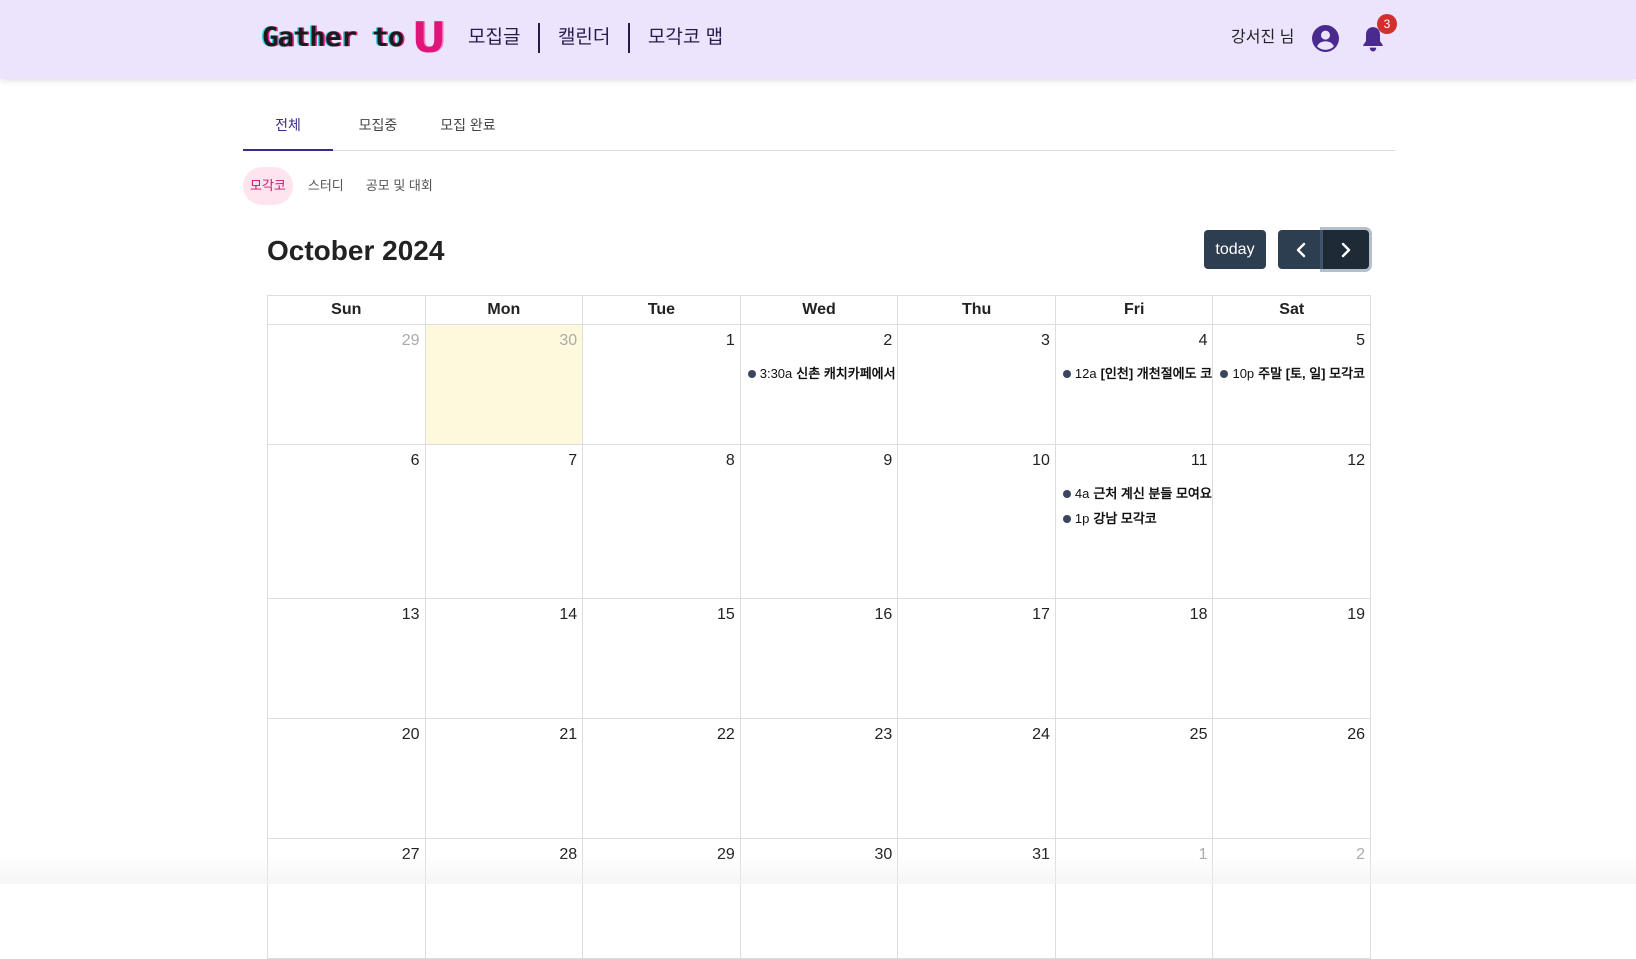 The height and width of the screenshot is (959, 1636). What do you see at coordinates (268, 186) in the screenshot?
I see `chip-mogakco: 모각코` at bounding box center [268, 186].